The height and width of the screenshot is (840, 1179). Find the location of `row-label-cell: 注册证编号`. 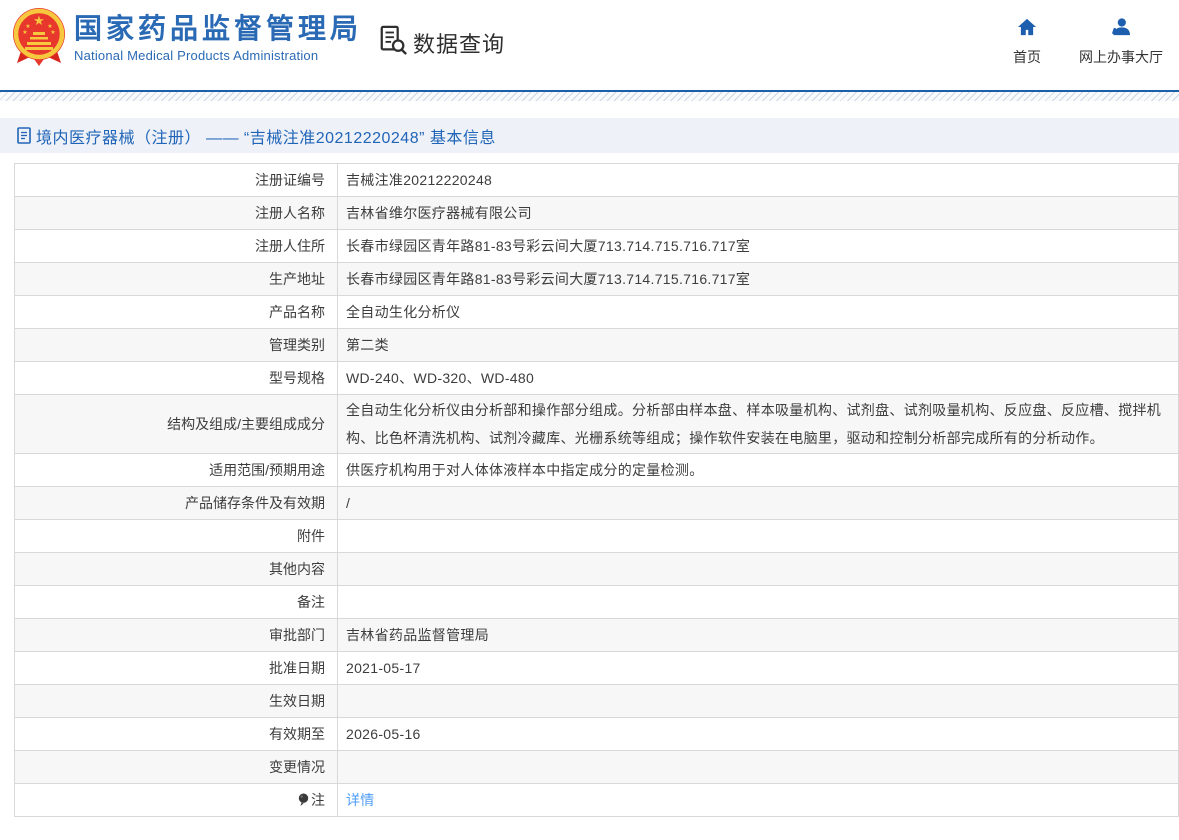

row-label-cell: 注册证编号 is located at coordinates (176, 180).